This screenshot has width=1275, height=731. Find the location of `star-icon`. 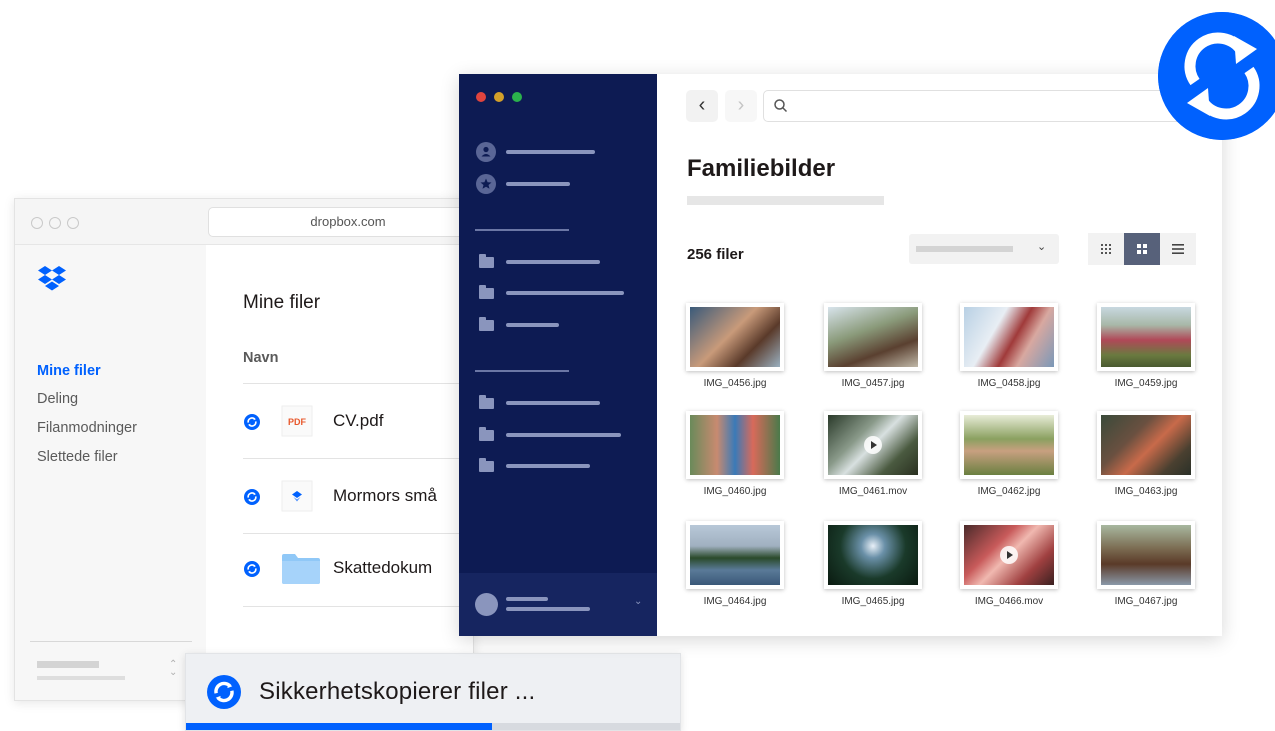

star-icon is located at coordinates (486, 184).